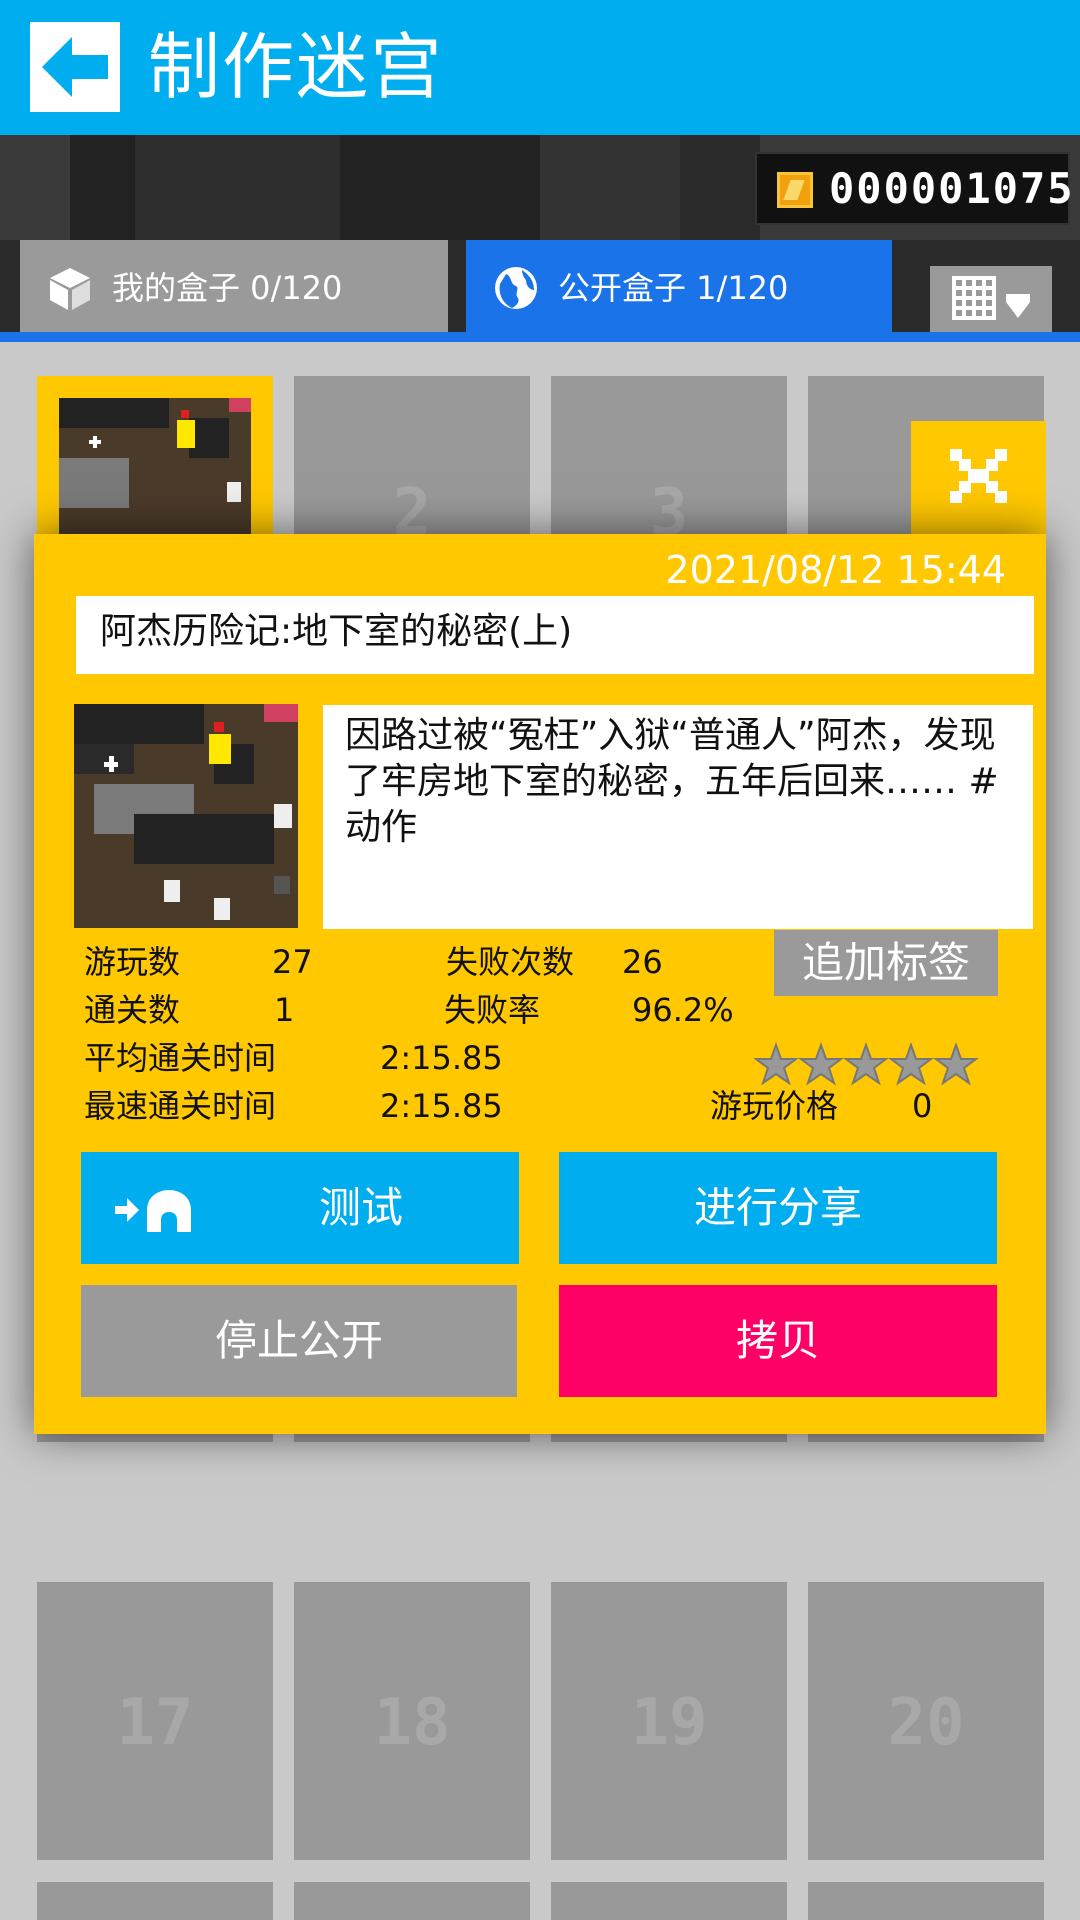 The width and height of the screenshot is (1080, 1920). Describe the element at coordinates (516, 288) in the screenshot. I see `globe-icon` at that location.